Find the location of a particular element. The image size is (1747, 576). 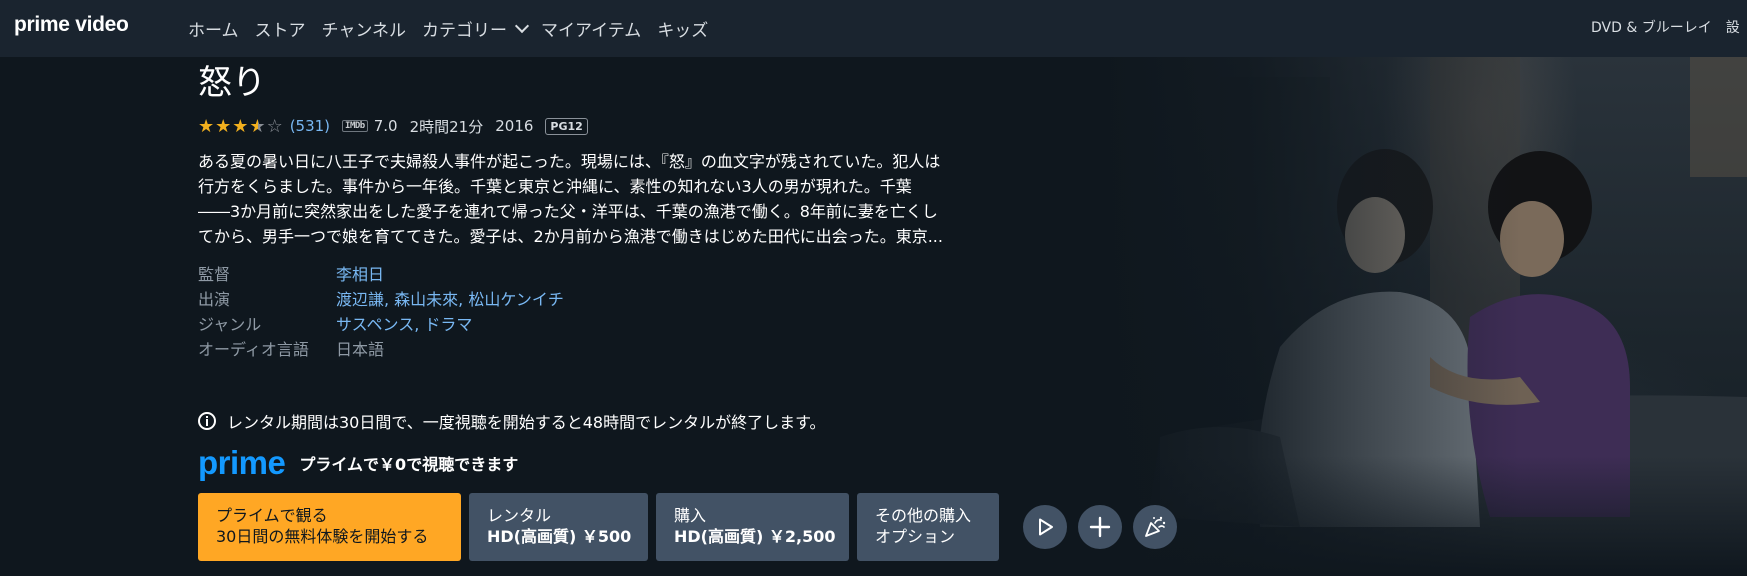

button-line: 購入 is located at coordinates (690, 515).